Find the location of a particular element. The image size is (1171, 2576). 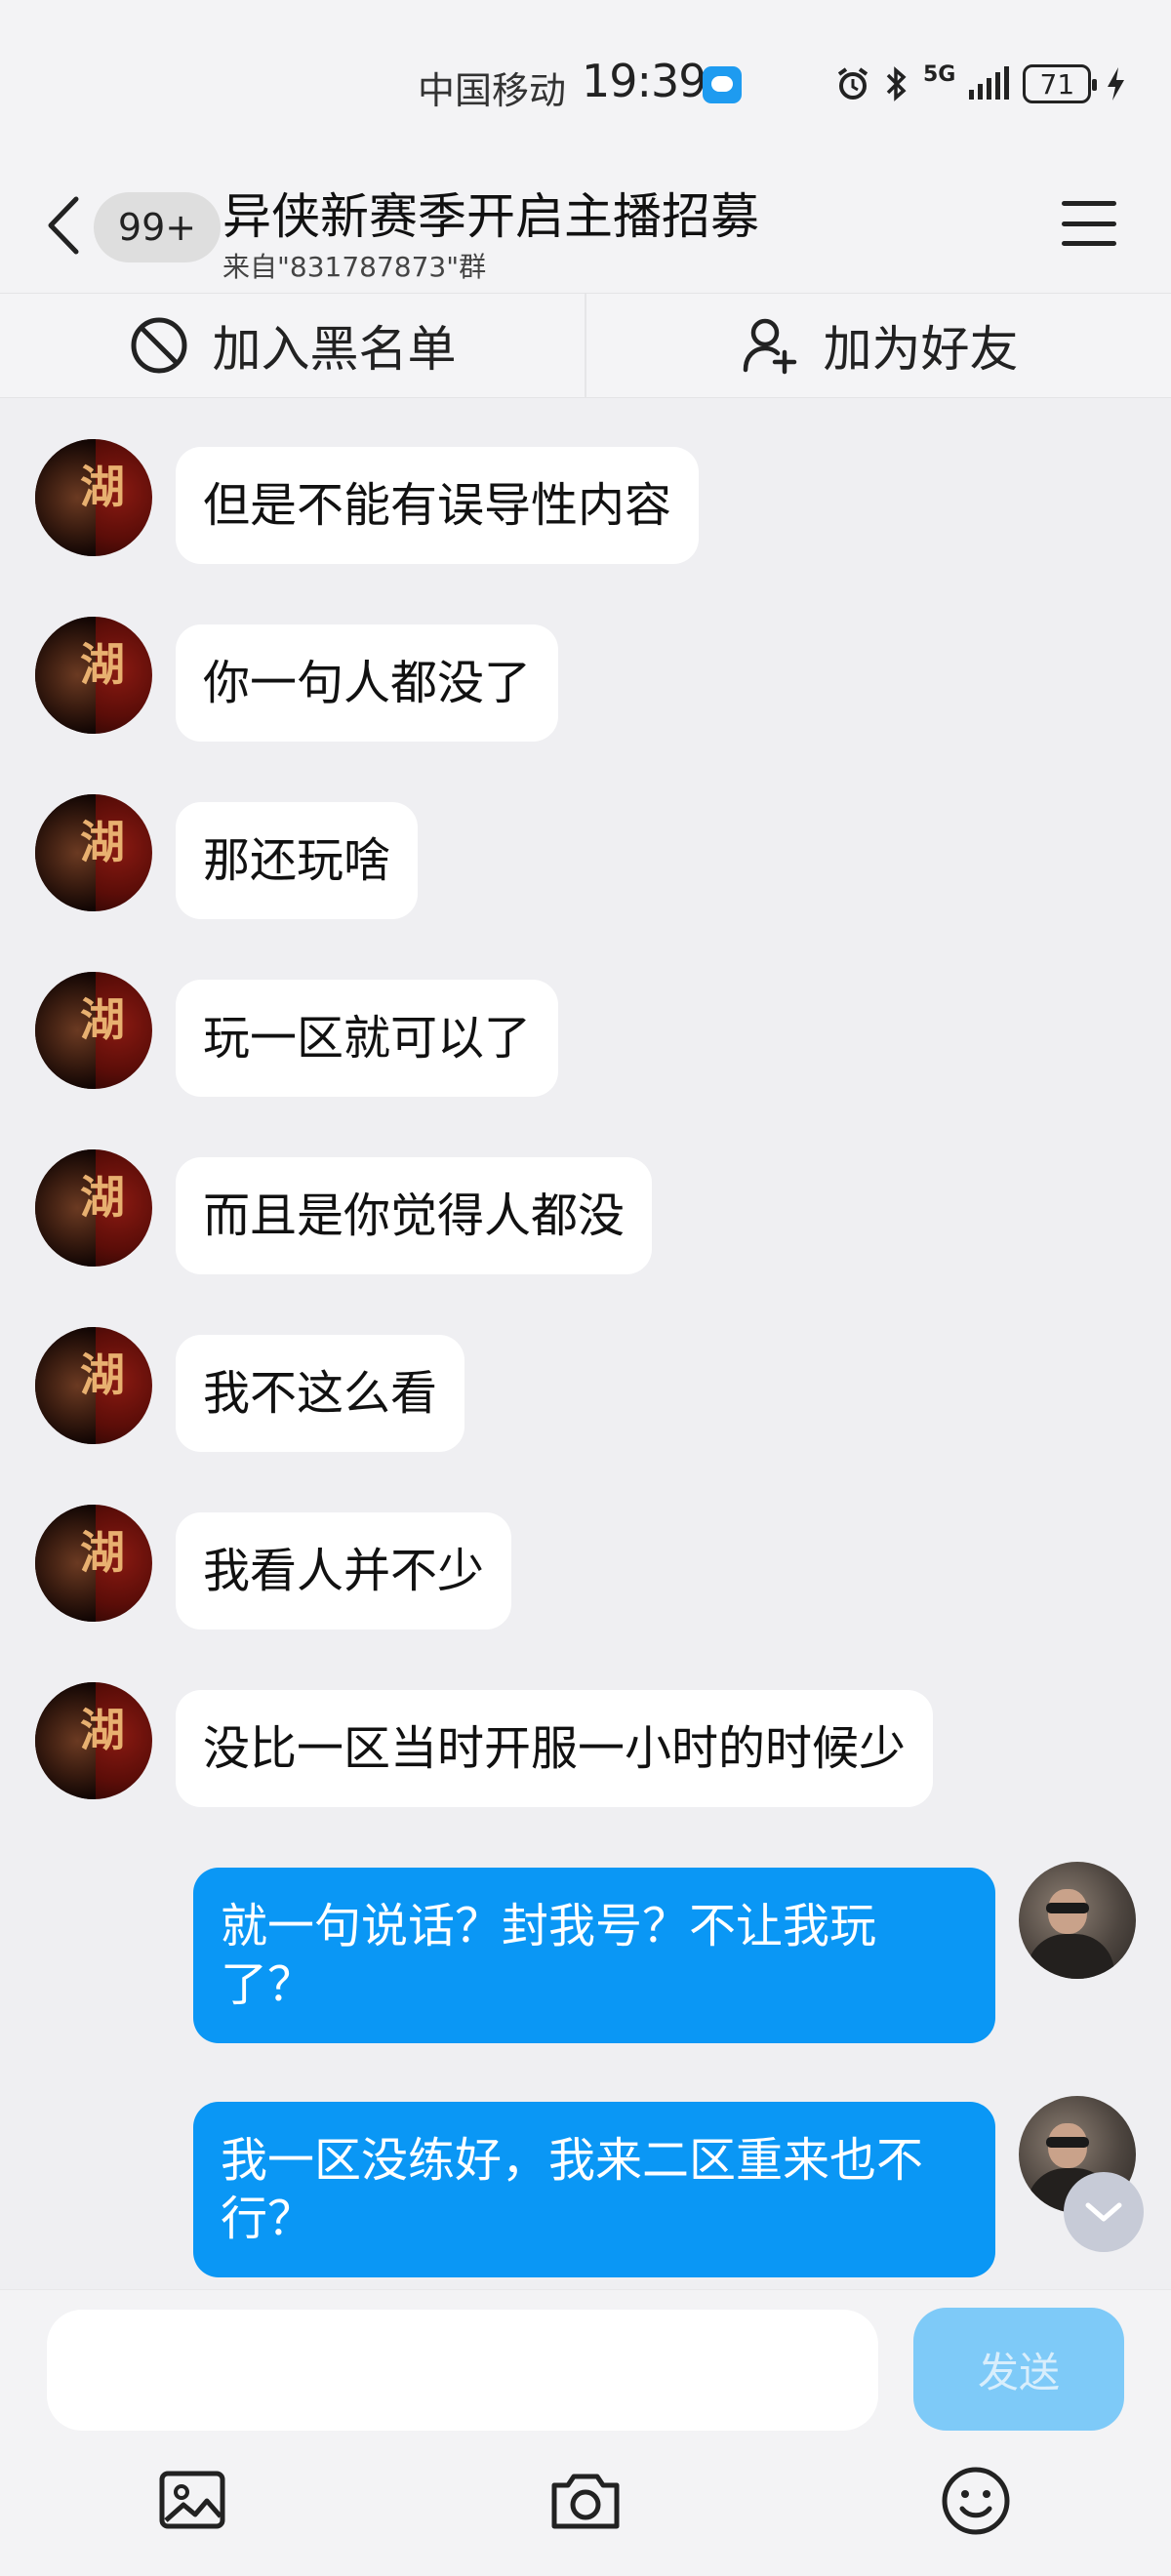

chat-header: 99+ 异侠新赛季开启主播招募 来自"831787873"群 is located at coordinates (585, 224).